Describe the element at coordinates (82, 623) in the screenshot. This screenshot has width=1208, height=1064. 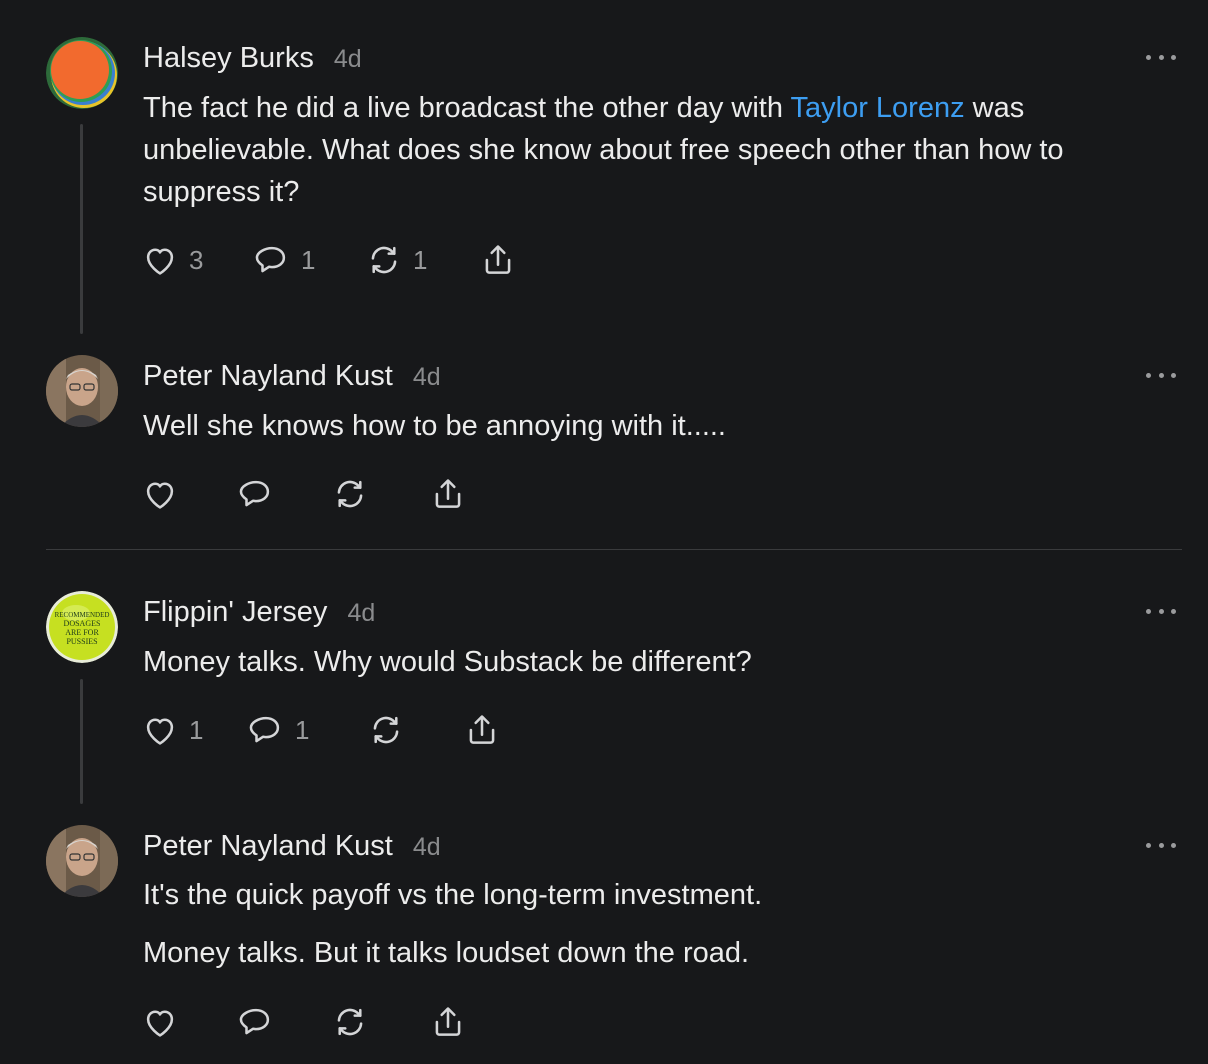
I see `avatar-badge-text: DOSAGES` at that location.